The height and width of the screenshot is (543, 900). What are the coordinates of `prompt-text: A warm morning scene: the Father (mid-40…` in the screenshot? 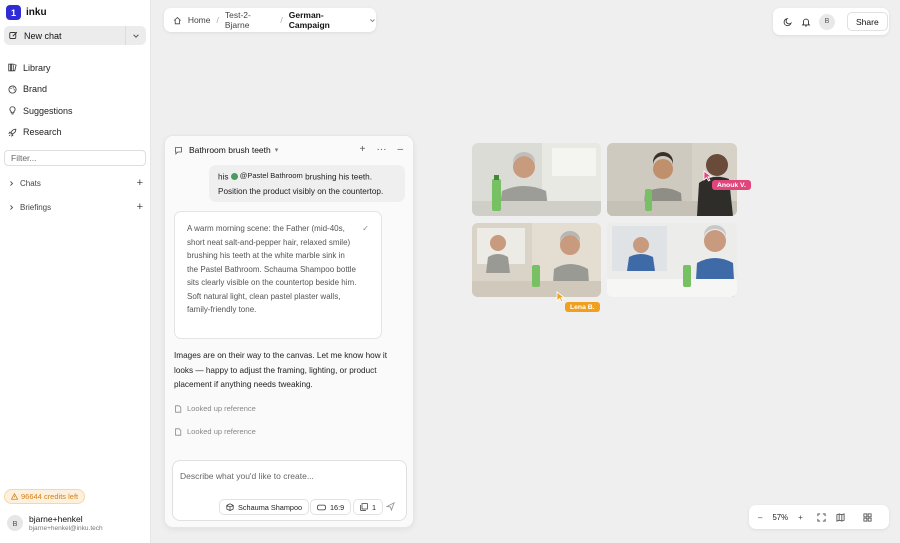 It's located at (272, 269).